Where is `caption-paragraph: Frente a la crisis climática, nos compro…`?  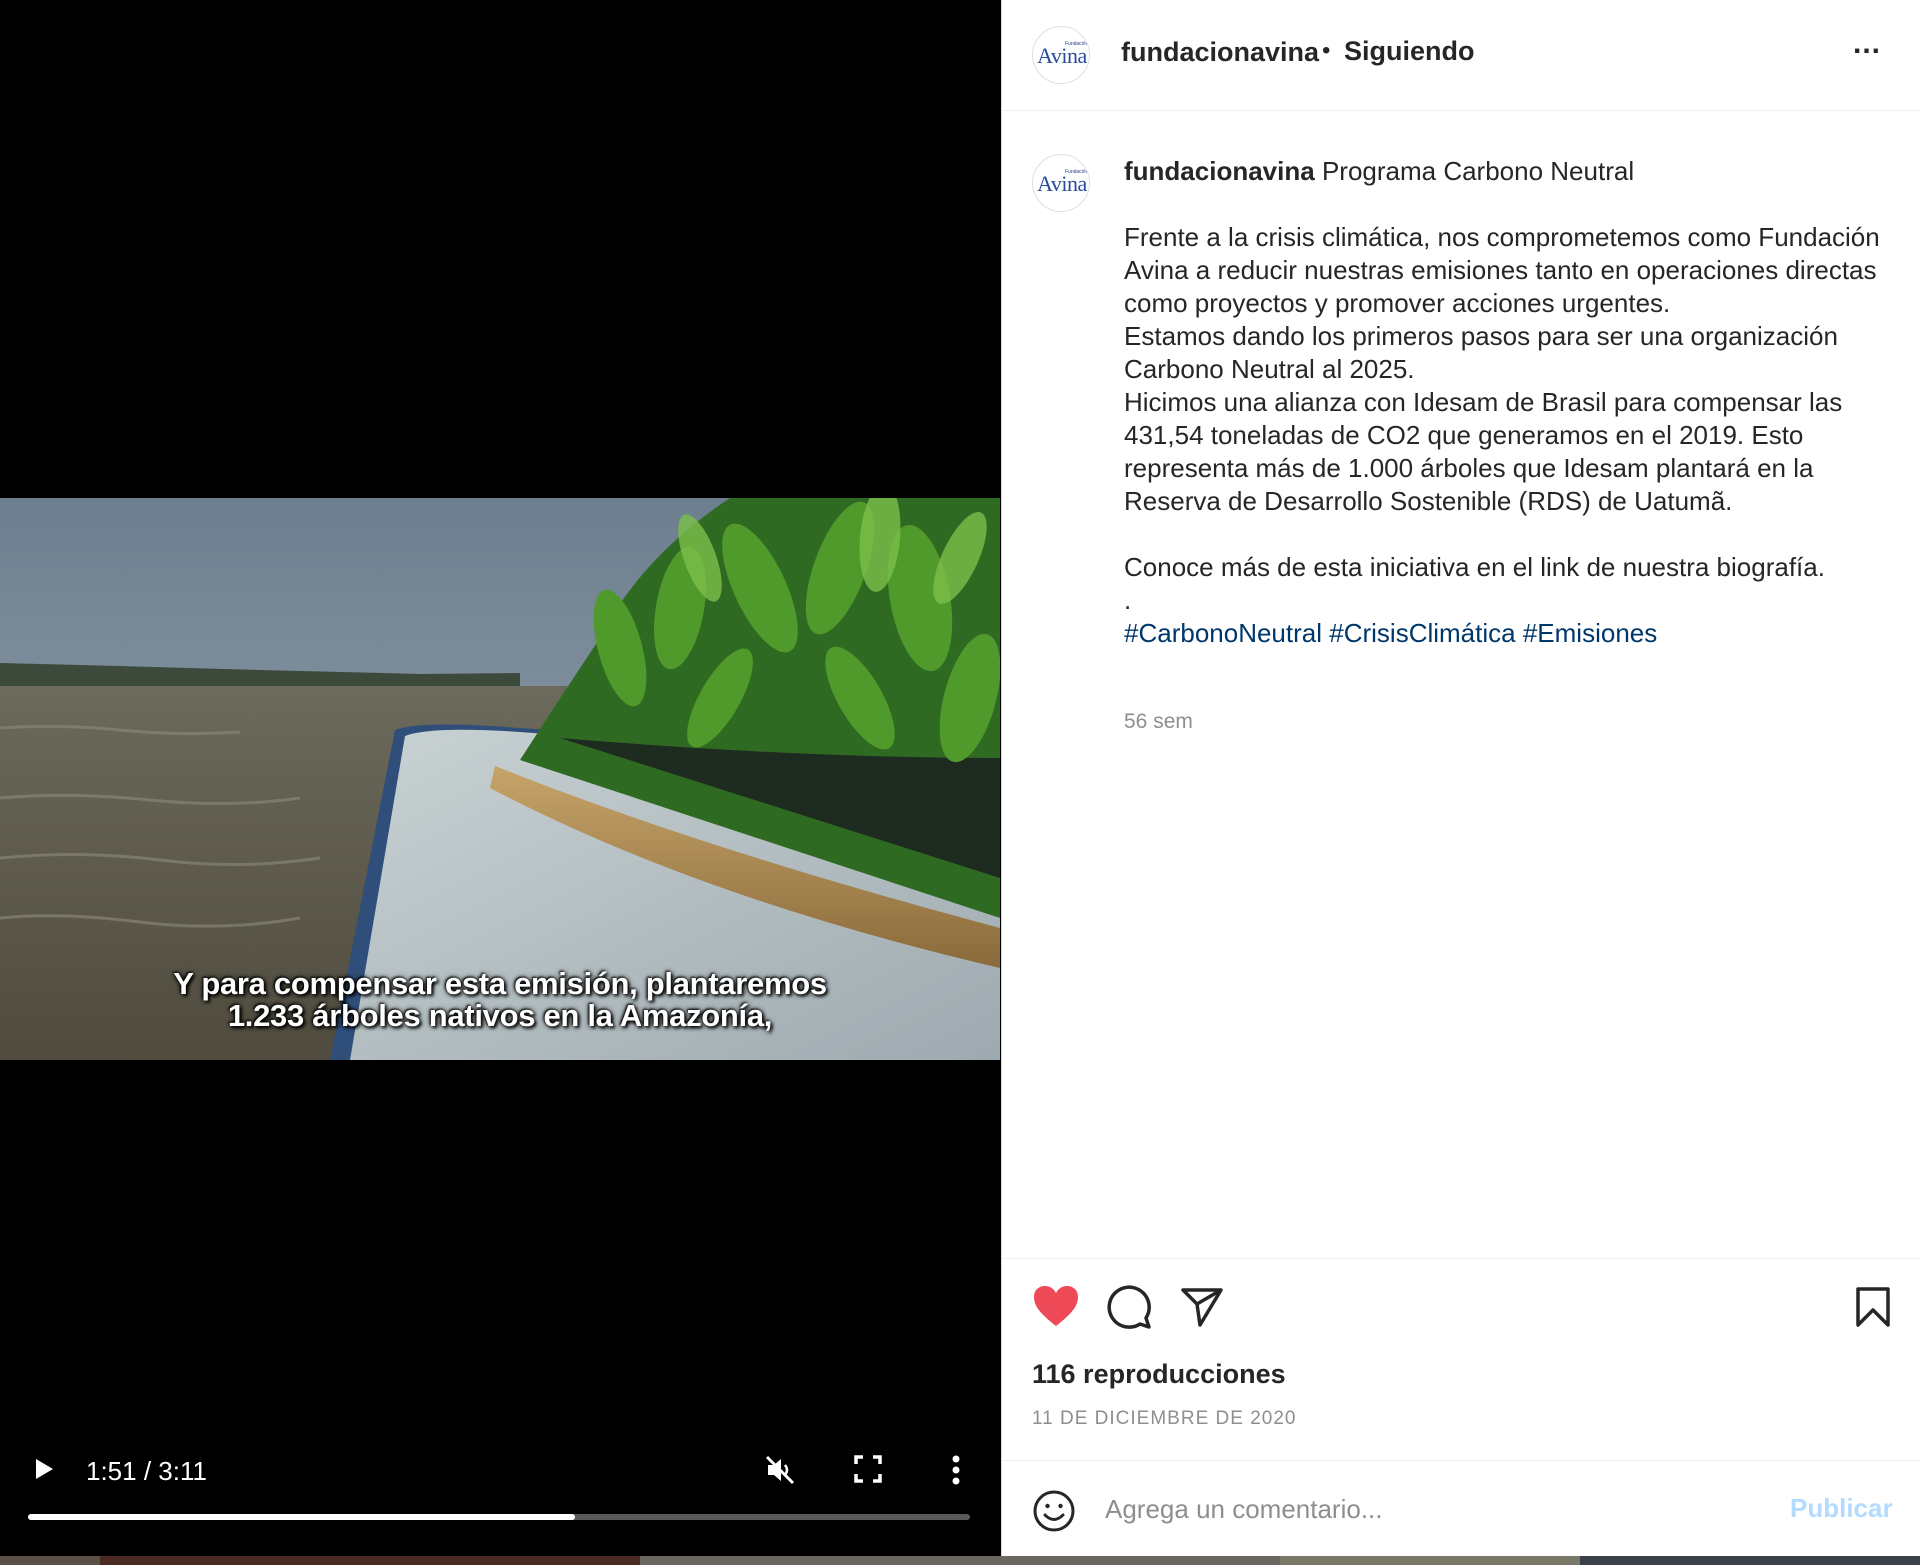
caption-paragraph: Frente a la crisis climática, nos compro… is located at coordinates (1502, 270).